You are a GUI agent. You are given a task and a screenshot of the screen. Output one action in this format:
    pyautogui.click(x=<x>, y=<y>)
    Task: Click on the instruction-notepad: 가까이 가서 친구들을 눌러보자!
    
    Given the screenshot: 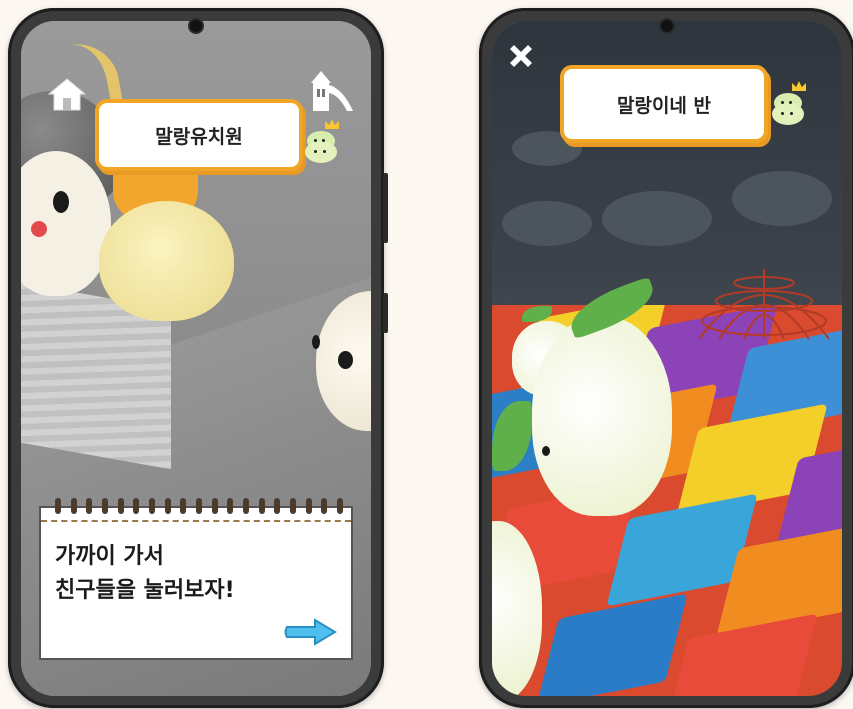 What is the action you would take?
    pyautogui.click(x=196, y=579)
    